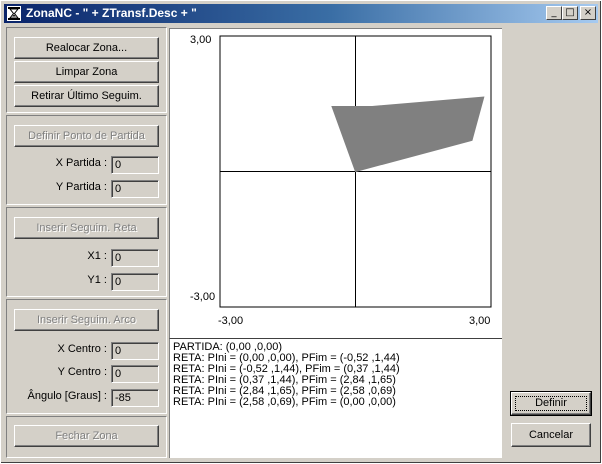 This screenshot has height=464, width=602. What do you see at coordinates (97, 280) in the screenshot?
I see `y1-label: Y1 :` at bounding box center [97, 280].